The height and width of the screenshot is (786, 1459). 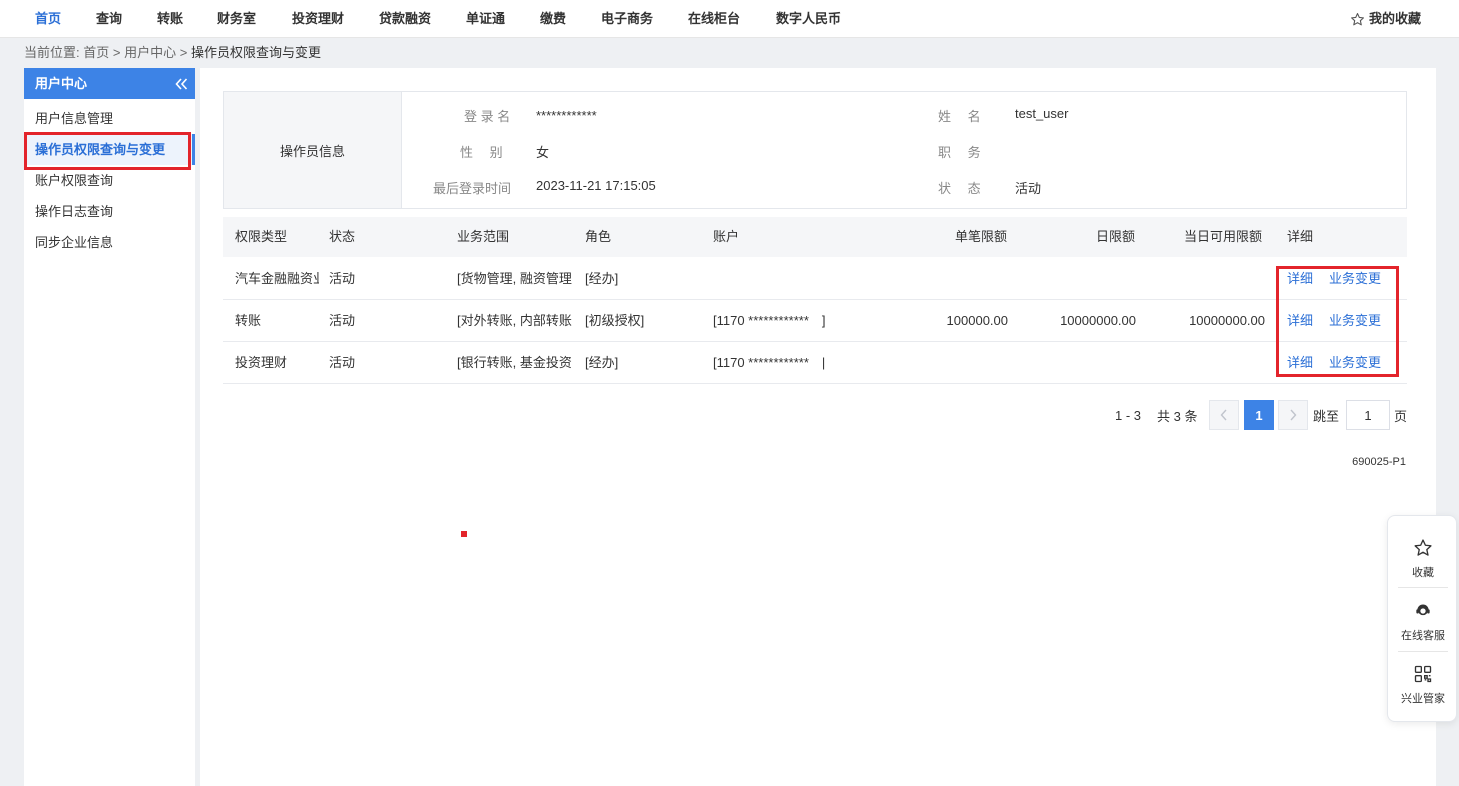 What do you see at coordinates (769, 362) in the screenshot?
I see `cell-account: [1170 ************ |` at bounding box center [769, 362].